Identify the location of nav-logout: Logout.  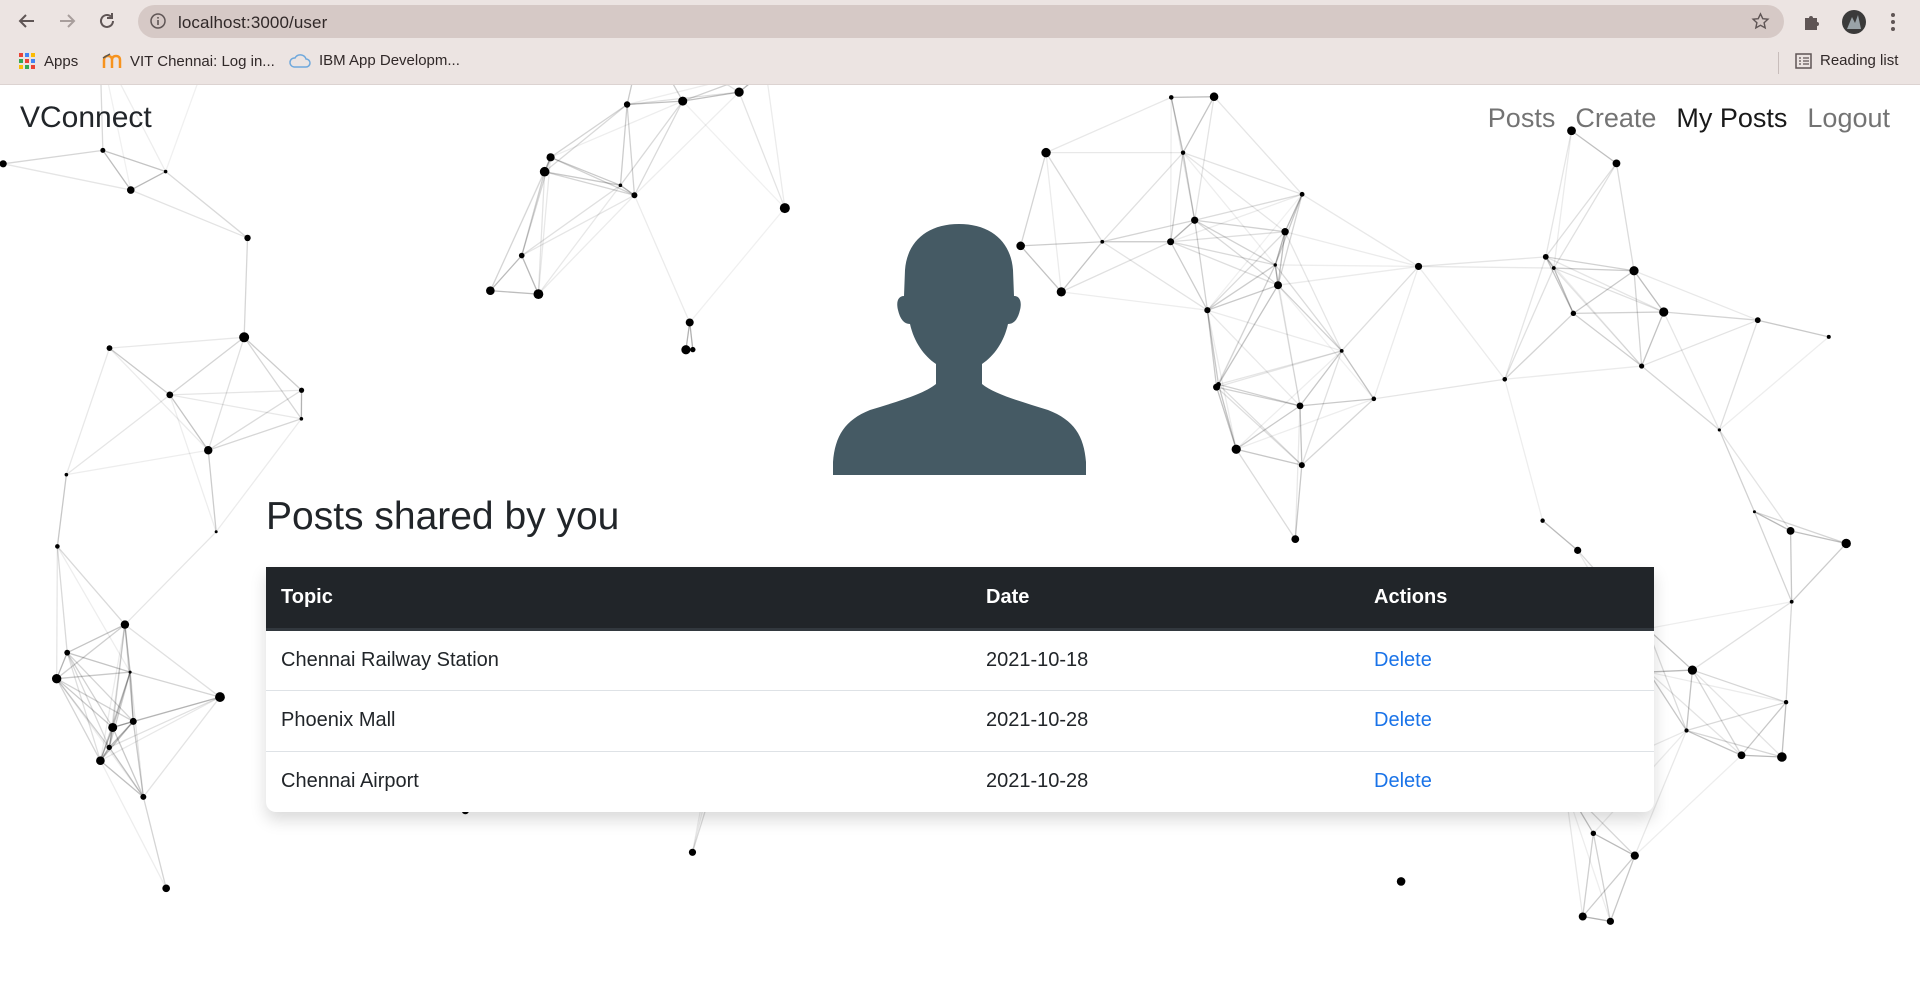
(1848, 118).